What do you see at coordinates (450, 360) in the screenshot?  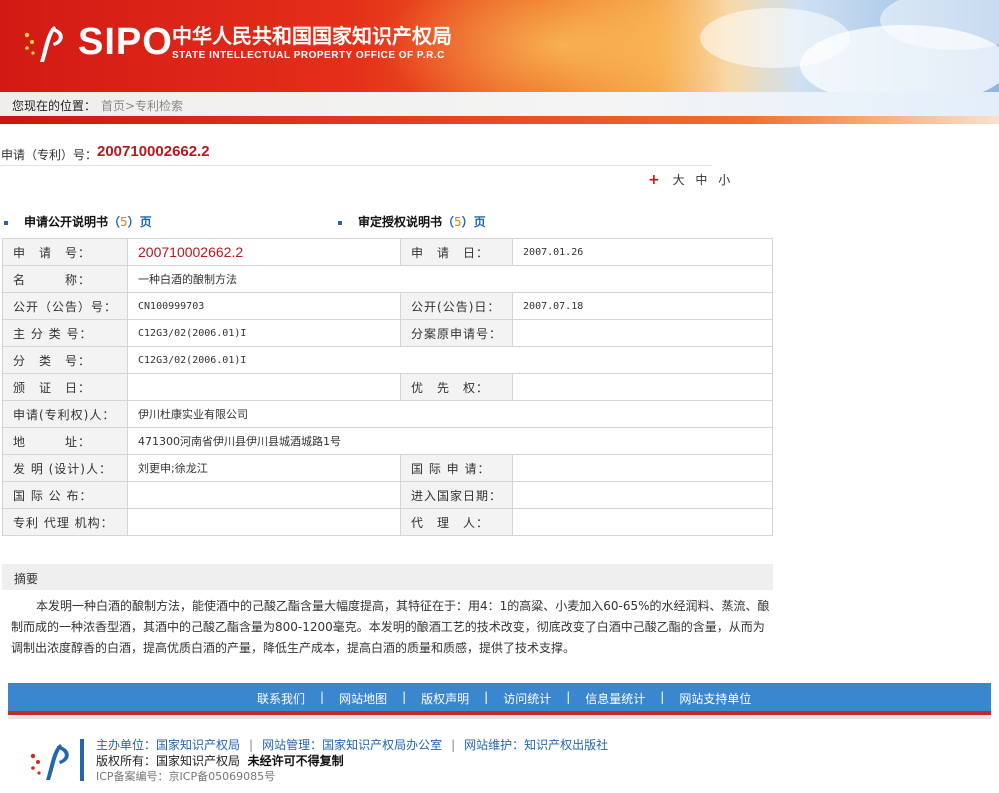 I see `classification: C12G3/02(2006.01)I` at bounding box center [450, 360].